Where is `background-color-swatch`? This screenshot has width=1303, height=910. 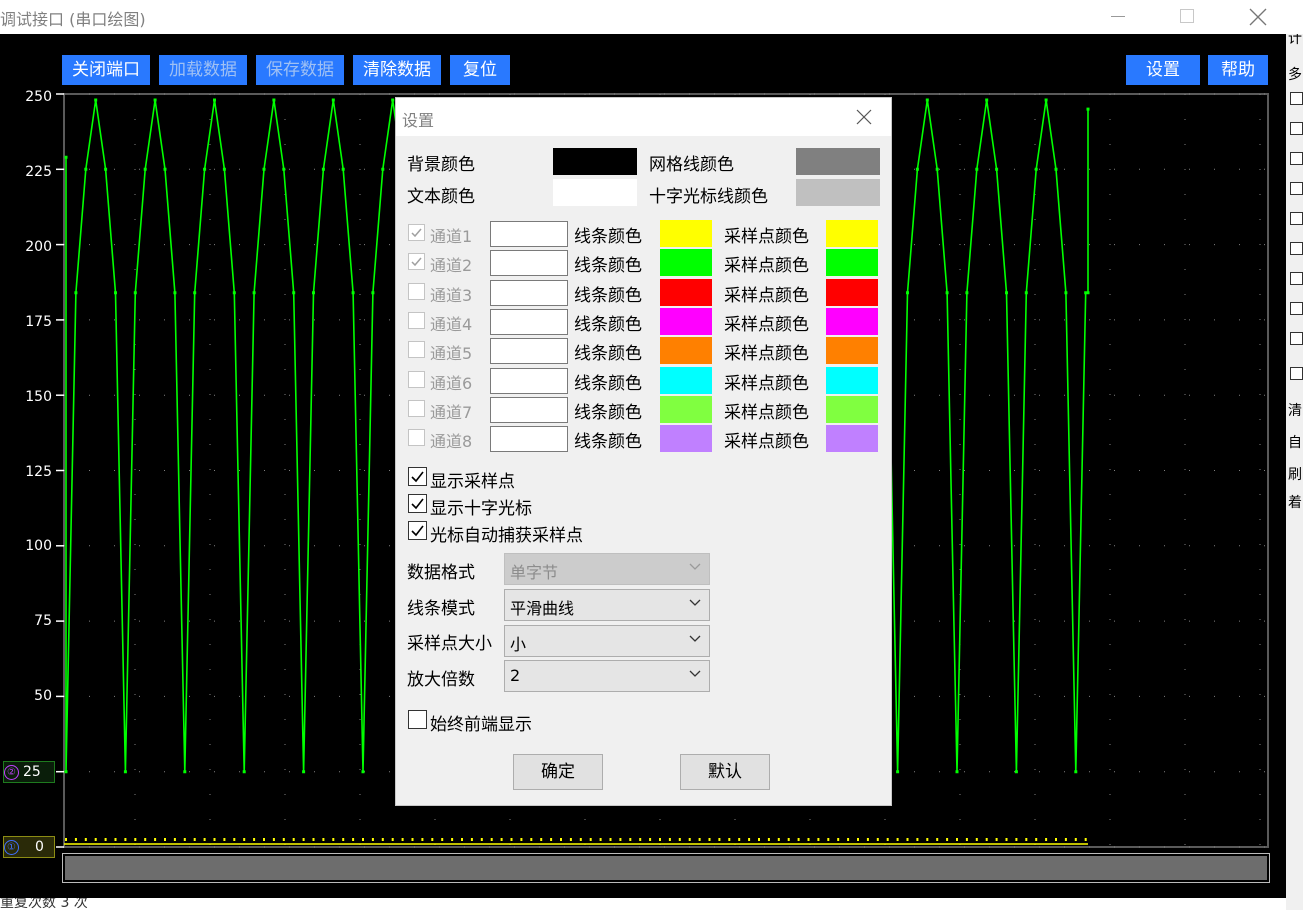 background-color-swatch is located at coordinates (595, 161).